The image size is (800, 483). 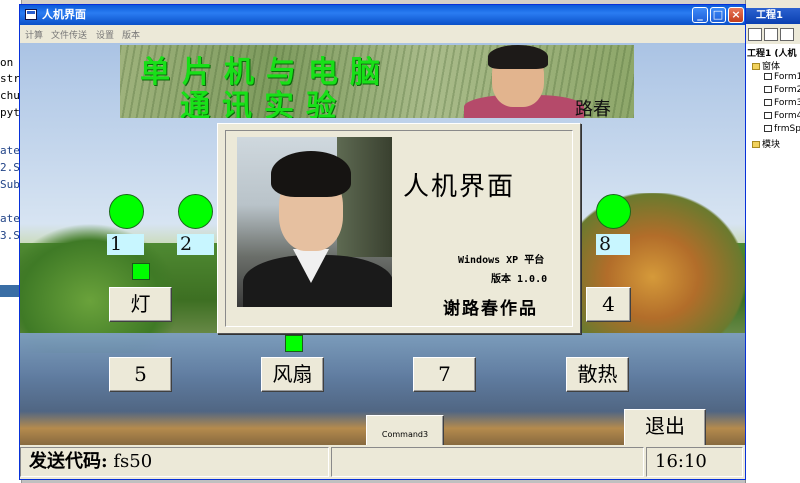 What do you see at coordinates (782, 103) in the screenshot?
I see `tree-node-form: Form3` at bounding box center [782, 103].